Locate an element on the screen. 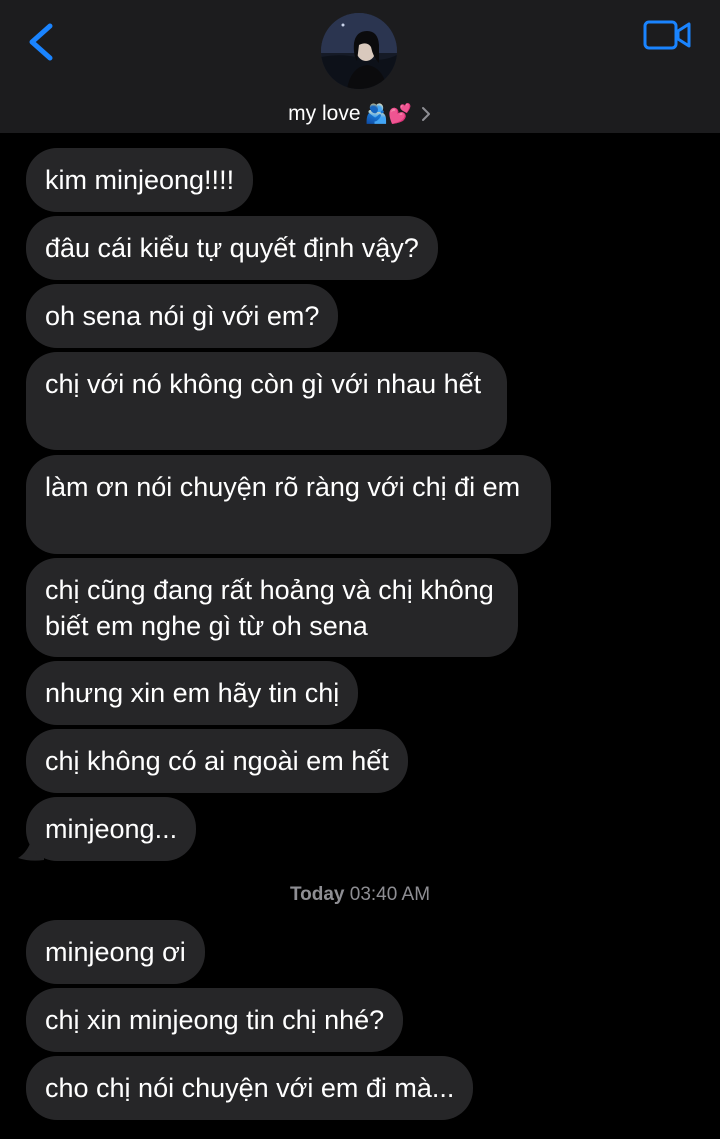 Image resolution: width=720 pixels, height=1139 pixels. message-bubble: kim minjeong!!!! is located at coordinates (140, 180).